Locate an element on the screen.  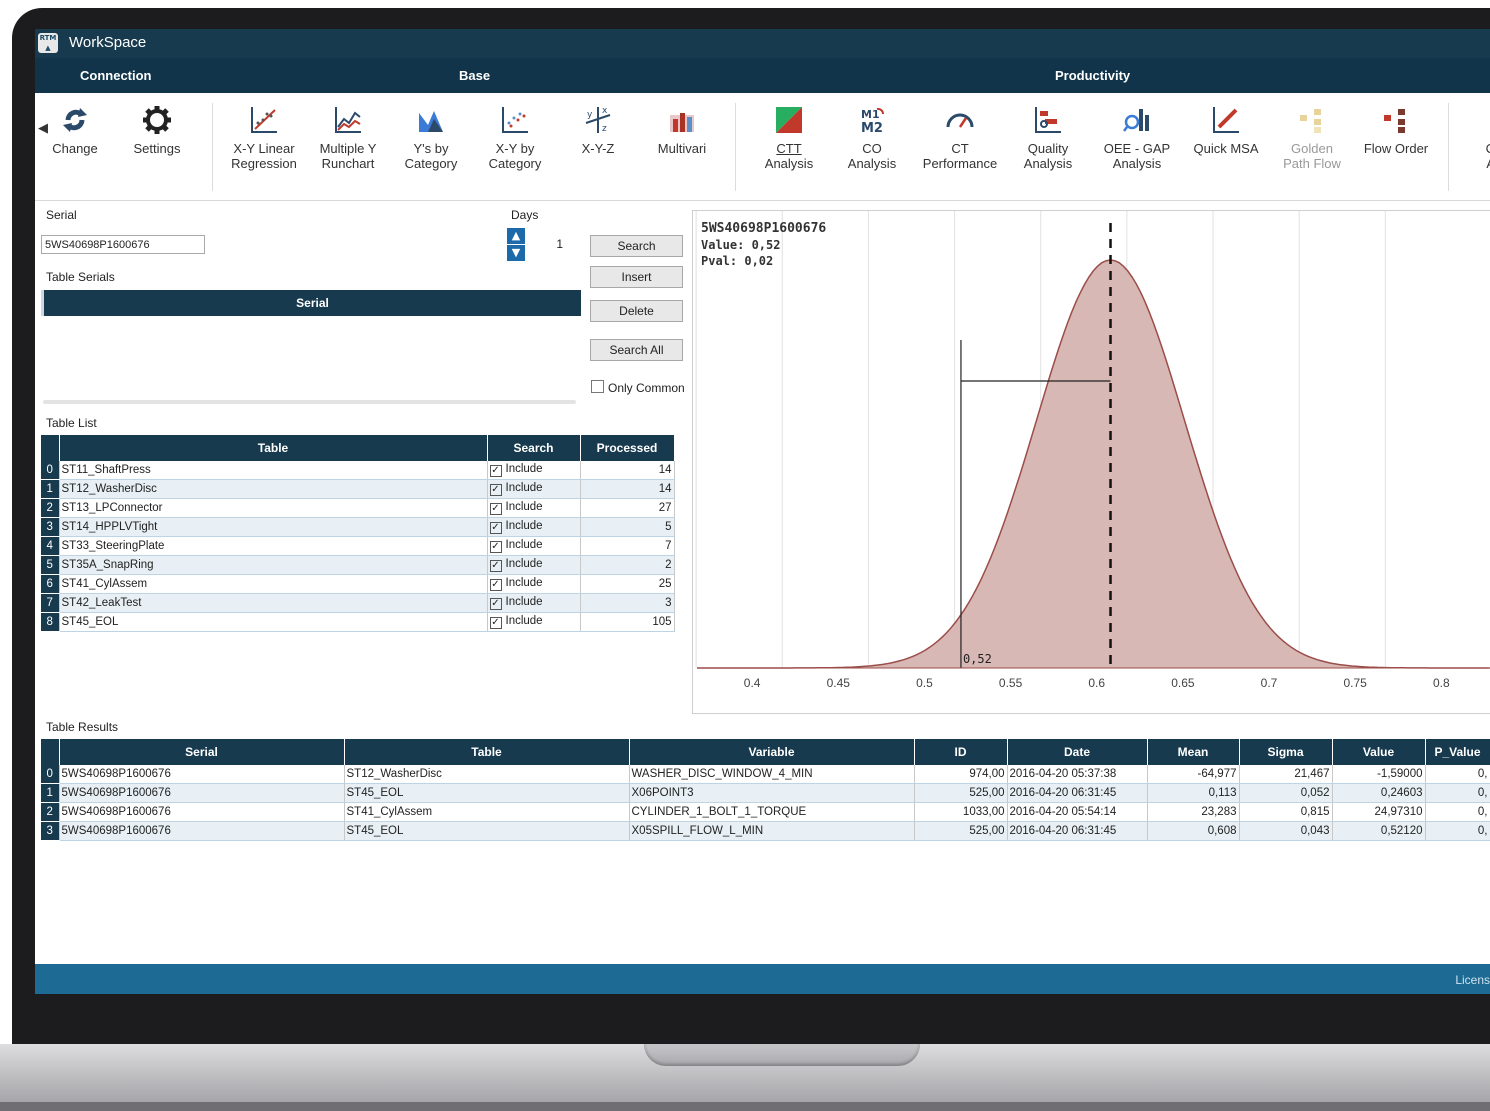
ys-by-category-button: Y's by Category is located at coordinates (431, 138).